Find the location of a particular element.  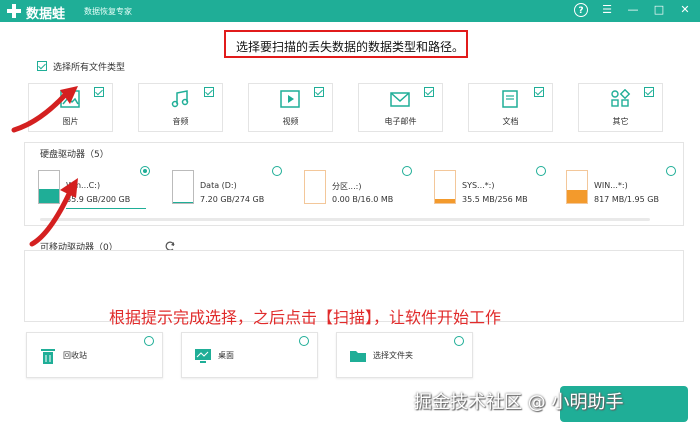

recycle-bin-icon is located at coordinates (48, 356).